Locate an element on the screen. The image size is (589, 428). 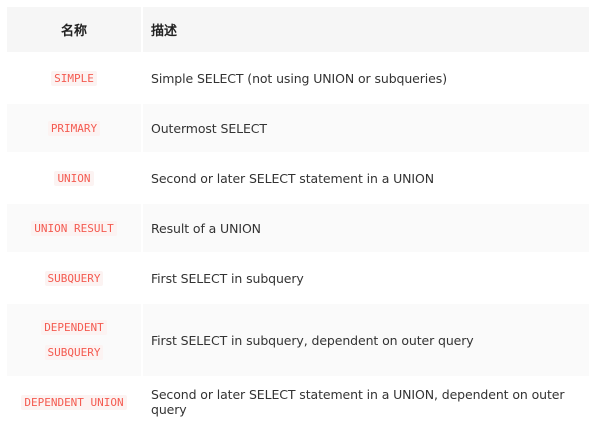
select-type-code: UNION is located at coordinates (74, 178).